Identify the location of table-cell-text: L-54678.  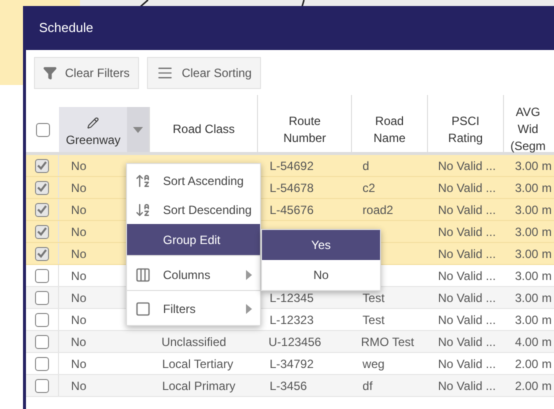
(292, 188).